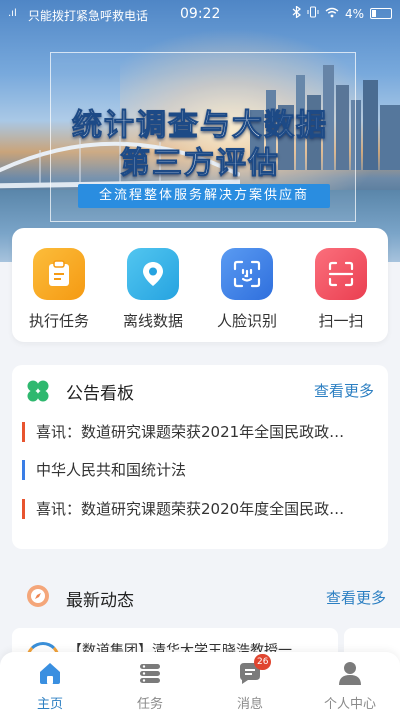 The width and height of the screenshot is (400, 711). I want to click on vibrate-icon, so click(313, 13).